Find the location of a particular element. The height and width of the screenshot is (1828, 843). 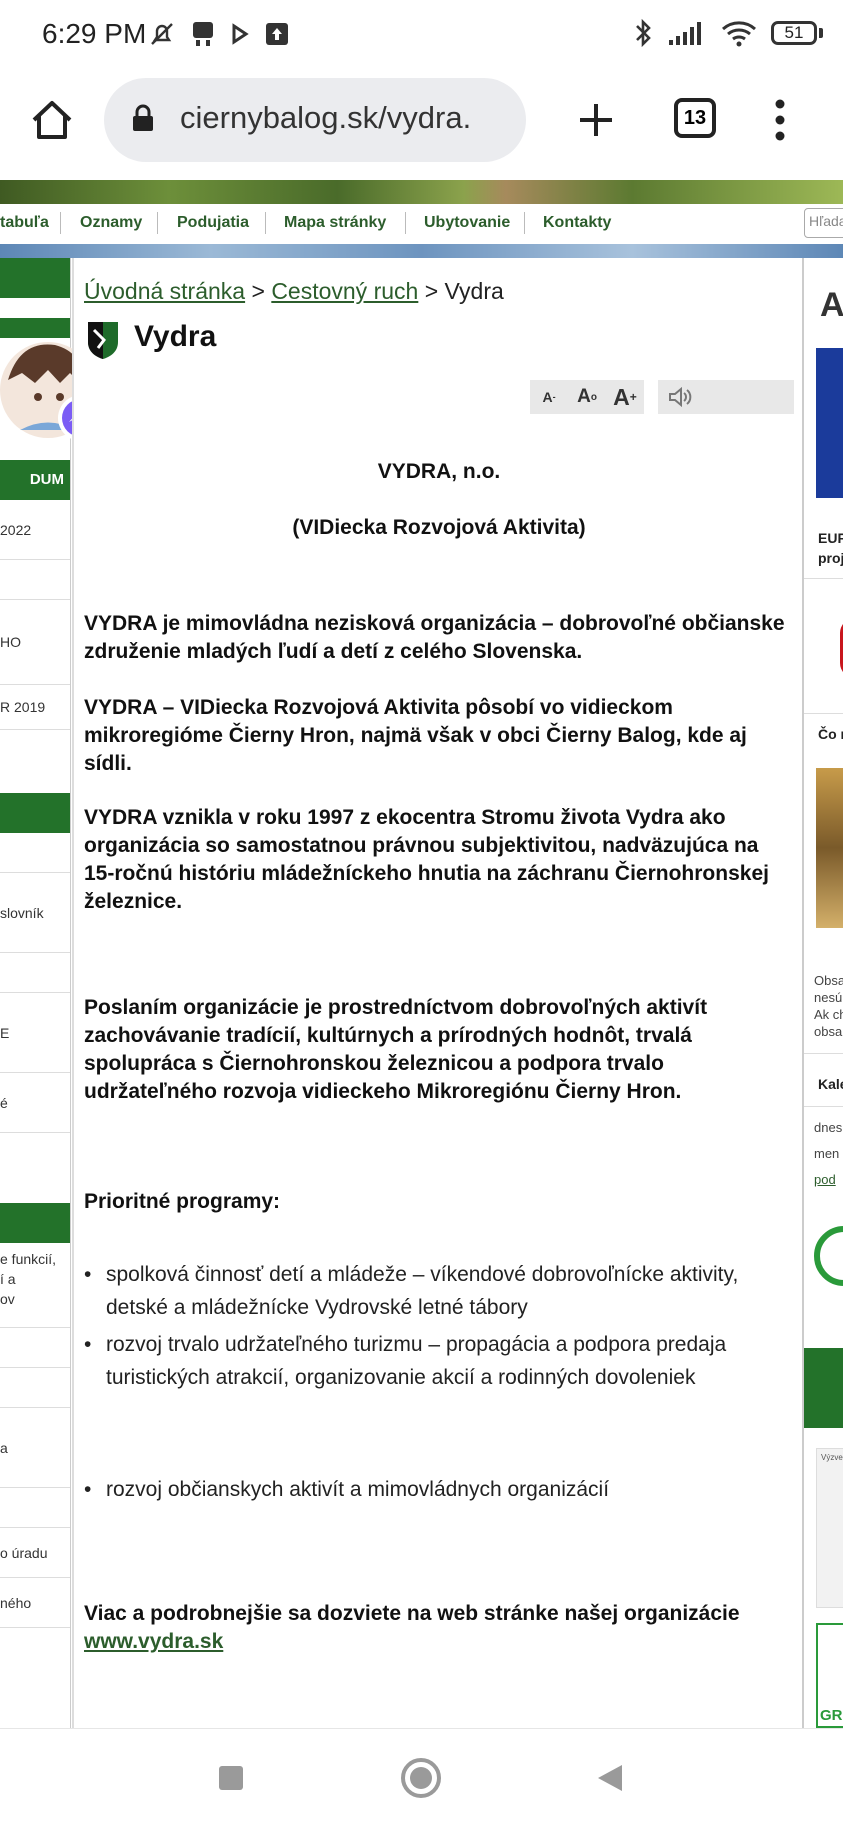

home-icon is located at coordinates (52, 120).